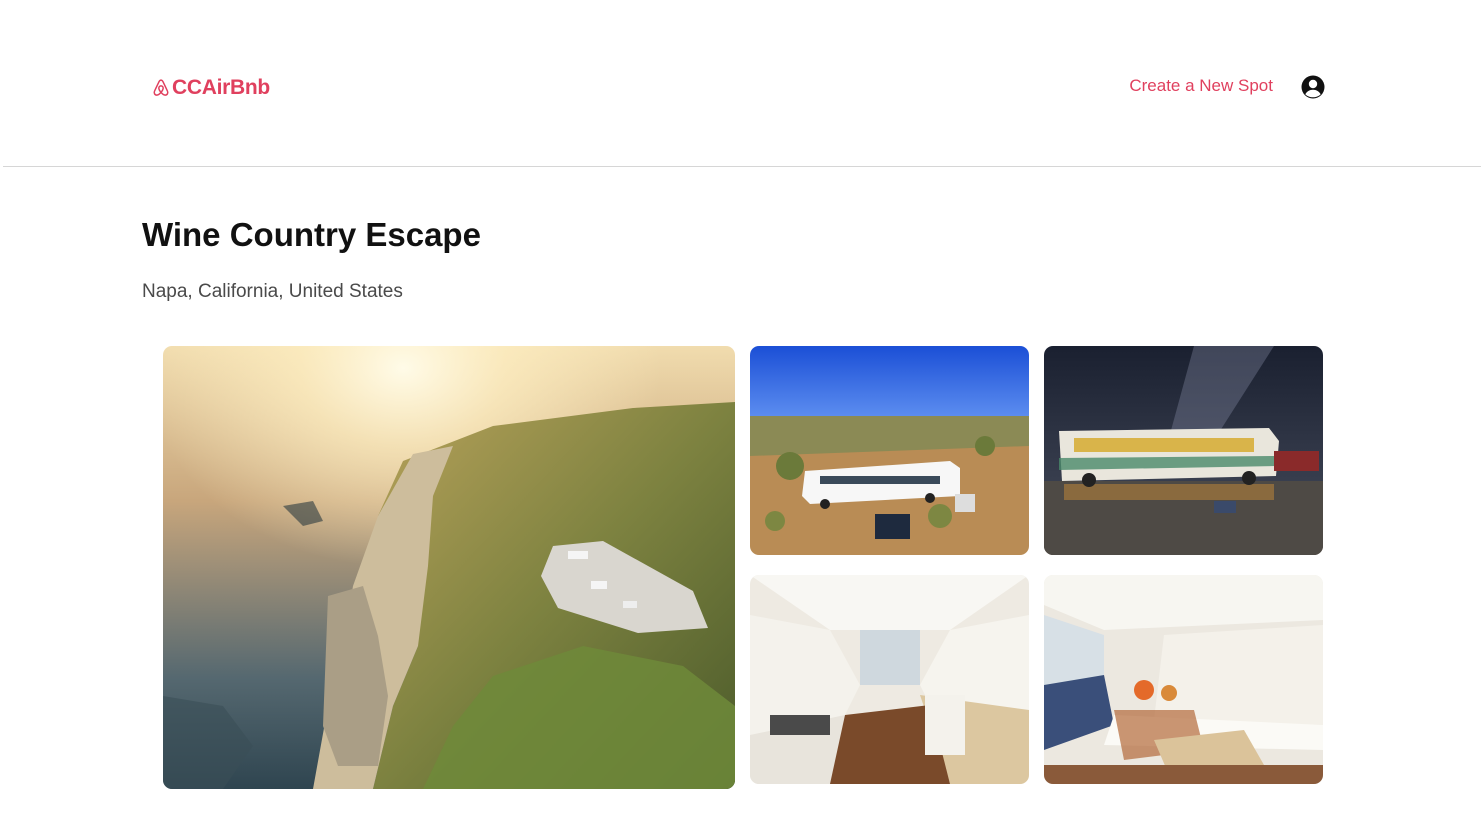 The width and height of the screenshot is (1484, 835). What do you see at coordinates (221, 87) in the screenshot?
I see `logo-text: CCAirBnb` at bounding box center [221, 87].